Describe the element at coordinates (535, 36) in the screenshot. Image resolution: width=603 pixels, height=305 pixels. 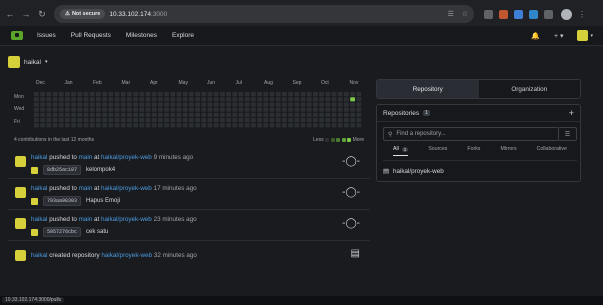
I see `bell-icon: 🔔` at that location.